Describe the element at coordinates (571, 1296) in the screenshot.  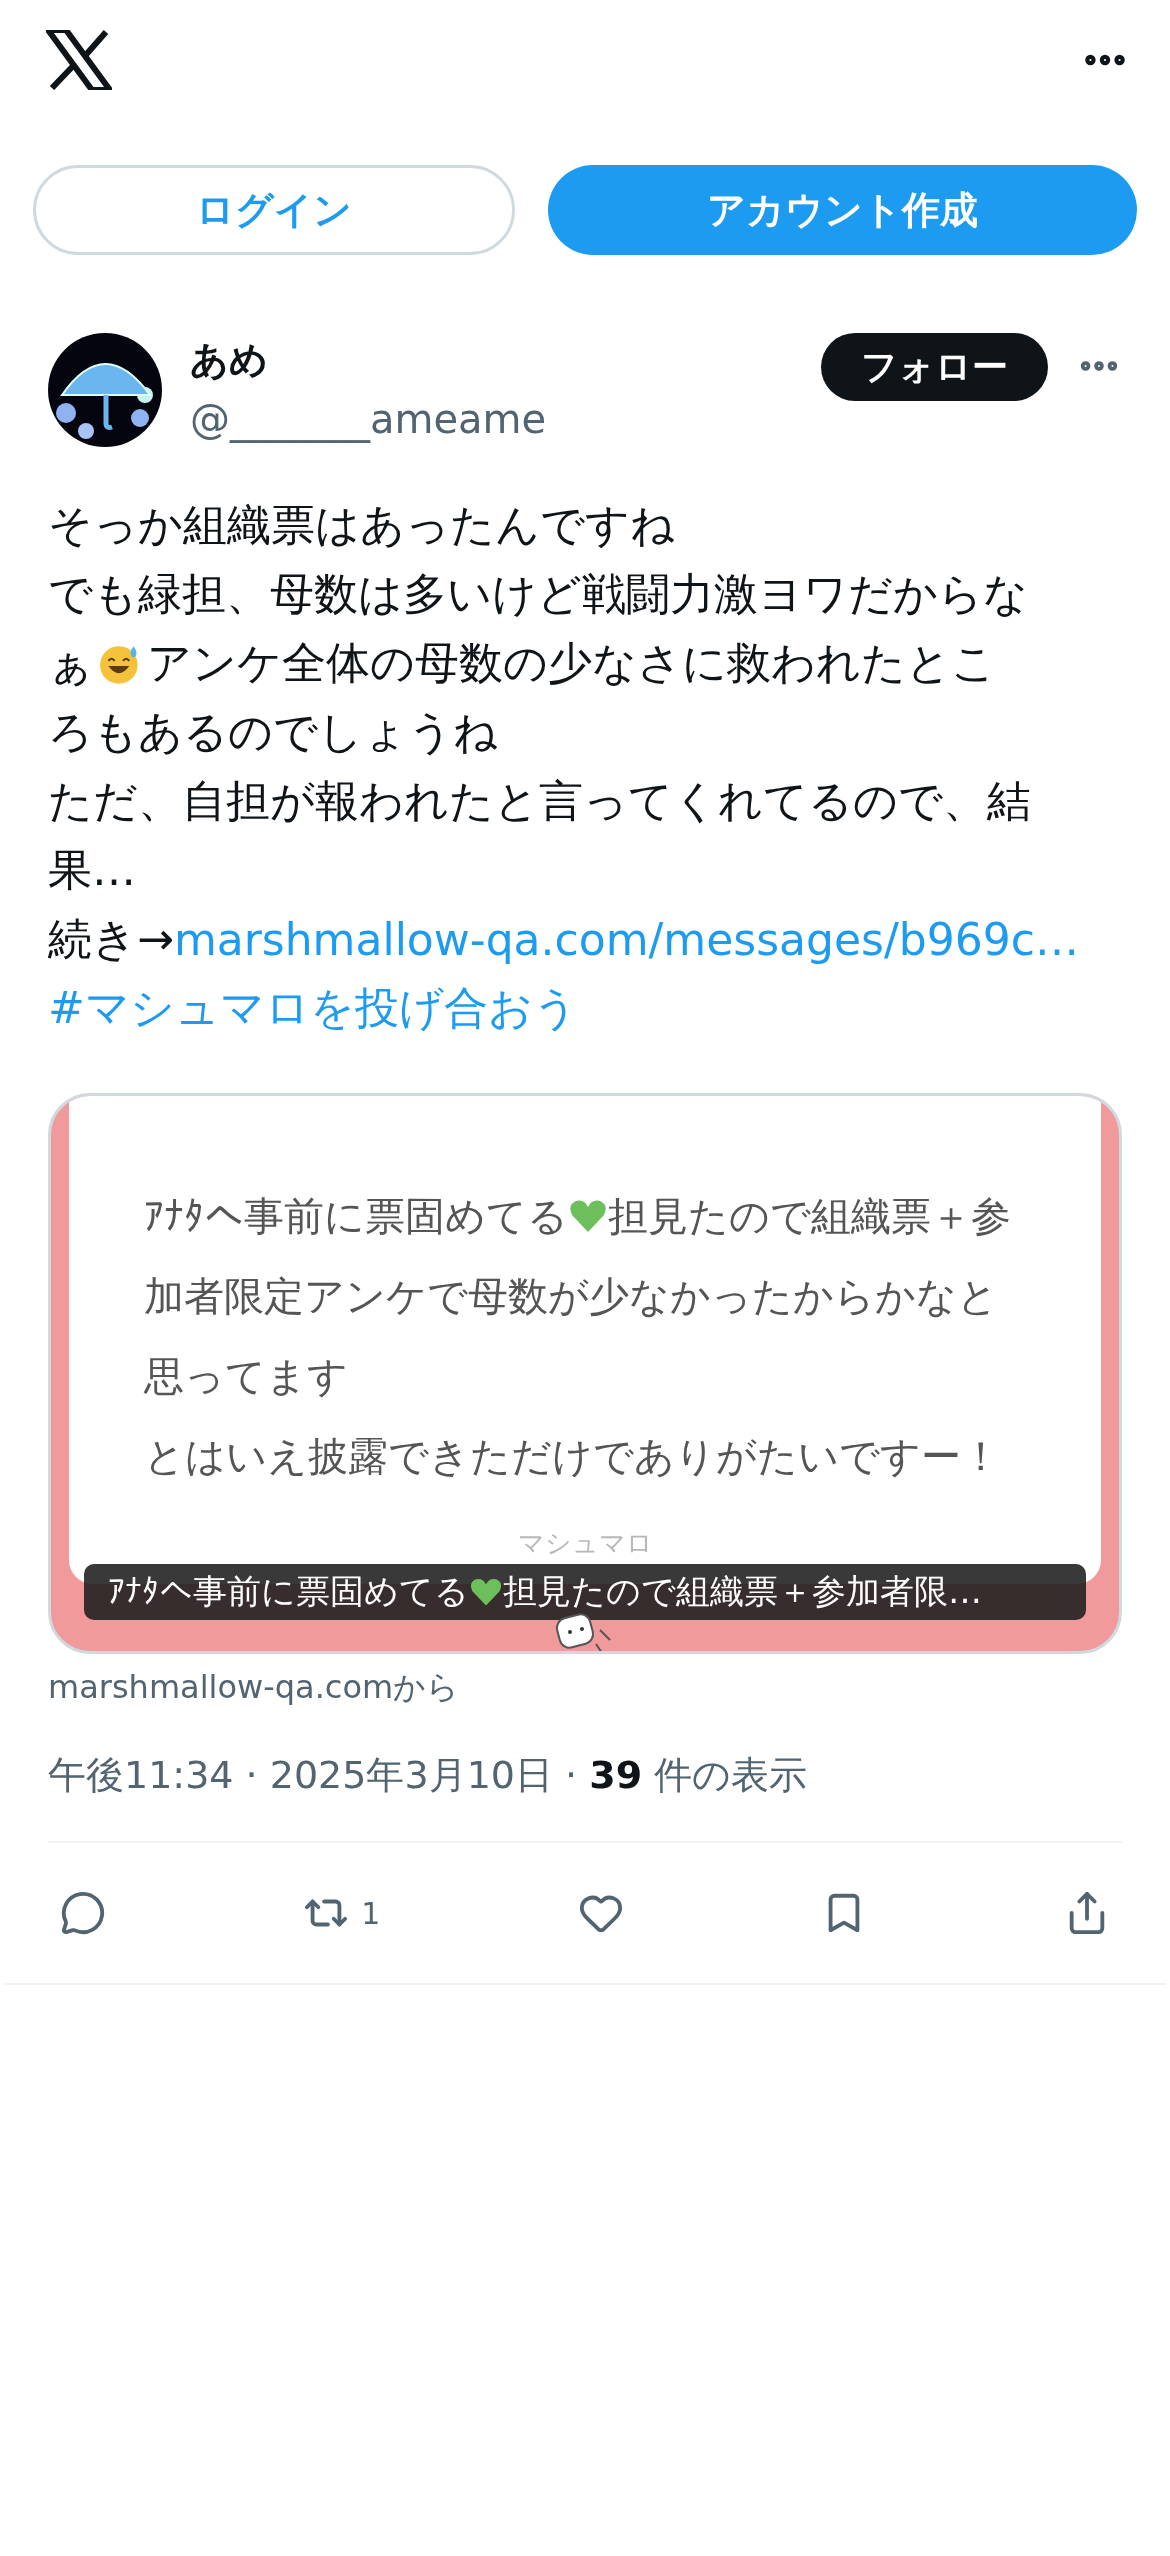
I see `card-text: 加者限定アンケで母数が少なかったからかなと` at that location.